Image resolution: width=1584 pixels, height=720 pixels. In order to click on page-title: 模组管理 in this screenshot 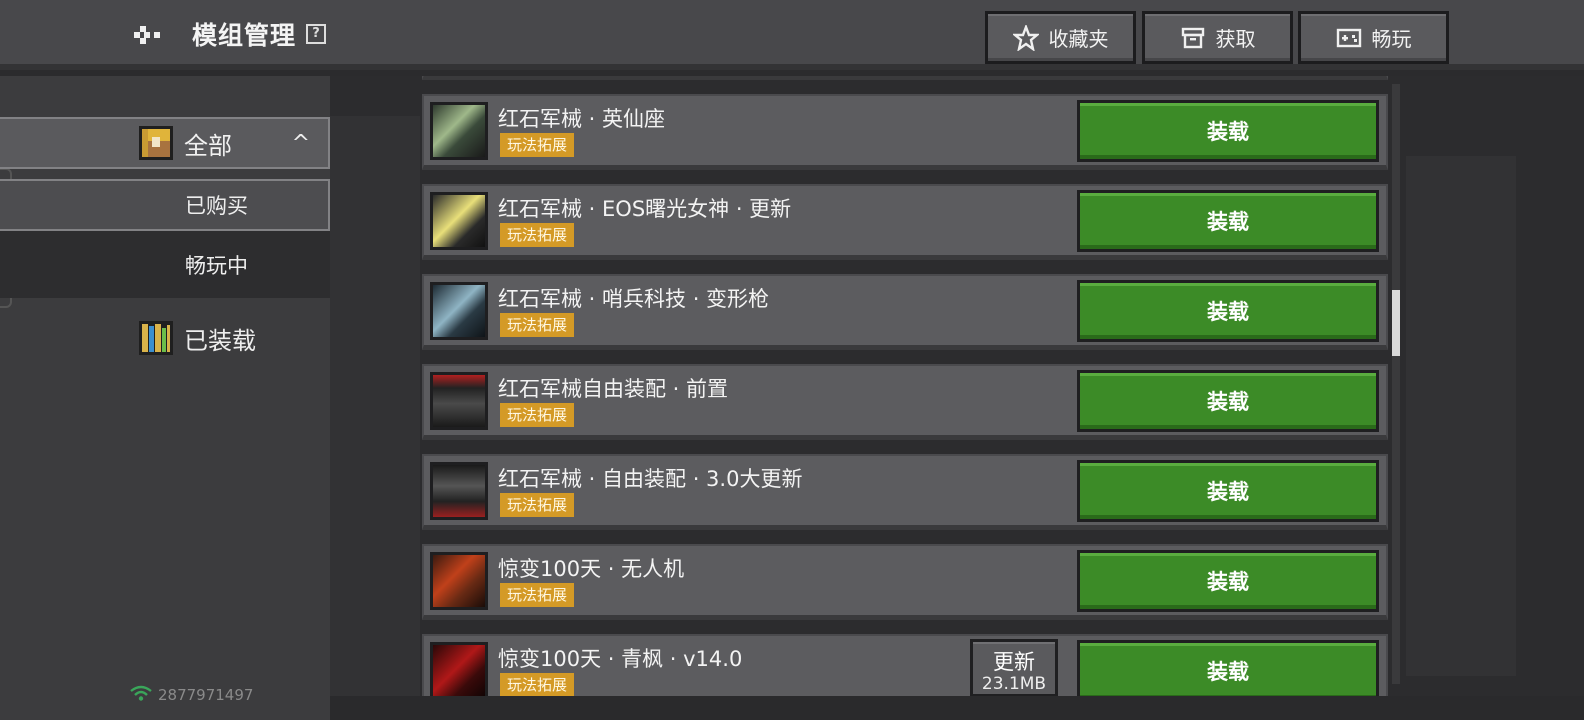, I will do `click(244, 35)`.